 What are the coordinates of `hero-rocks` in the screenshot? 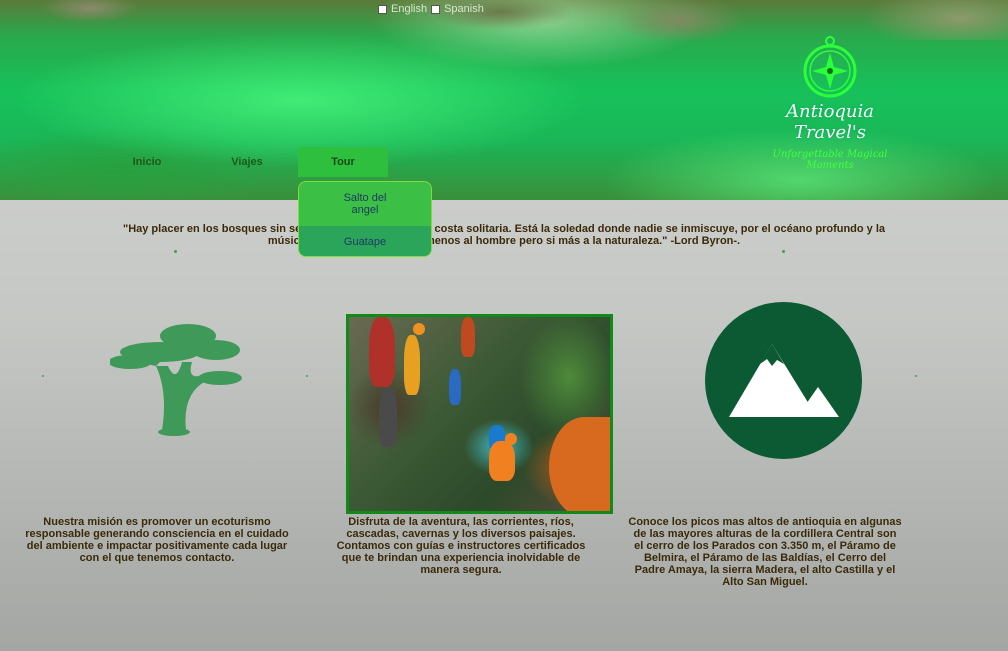 It's located at (504, 20).